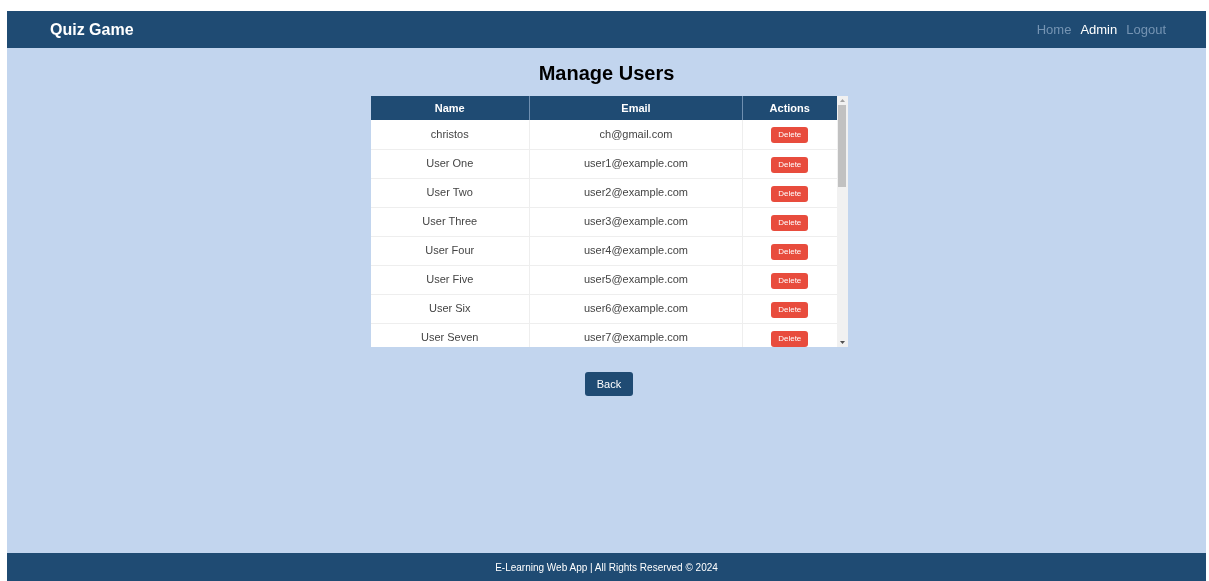 This screenshot has height=581, width=1209. Describe the element at coordinates (1099, 29) in the screenshot. I see `nav-link: Admin` at that location.